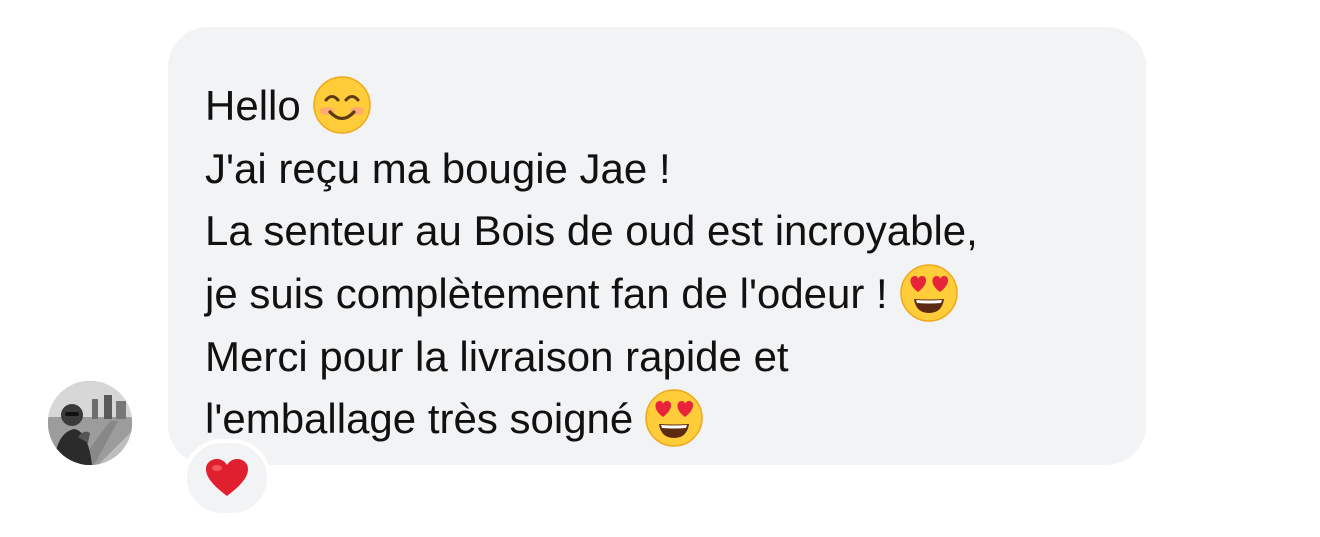  What do you see at coordinates (419, 419) in the screenshot?
I see `message-line-6-text: l'emballage très soigné` at bounding box center [419, 419].